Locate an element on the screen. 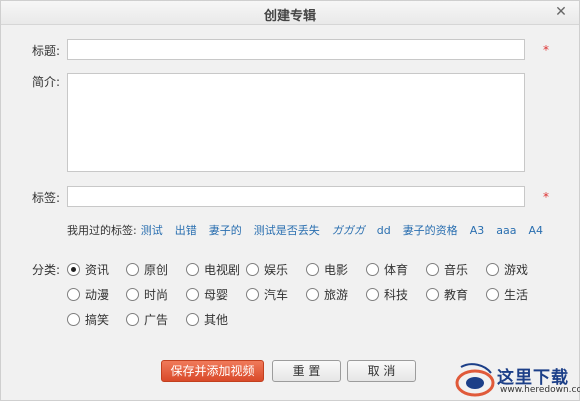 Image resolution: width=580 pixels, height=402 pixels. category-option-label: 生活 is located at coordinates (516, 295).